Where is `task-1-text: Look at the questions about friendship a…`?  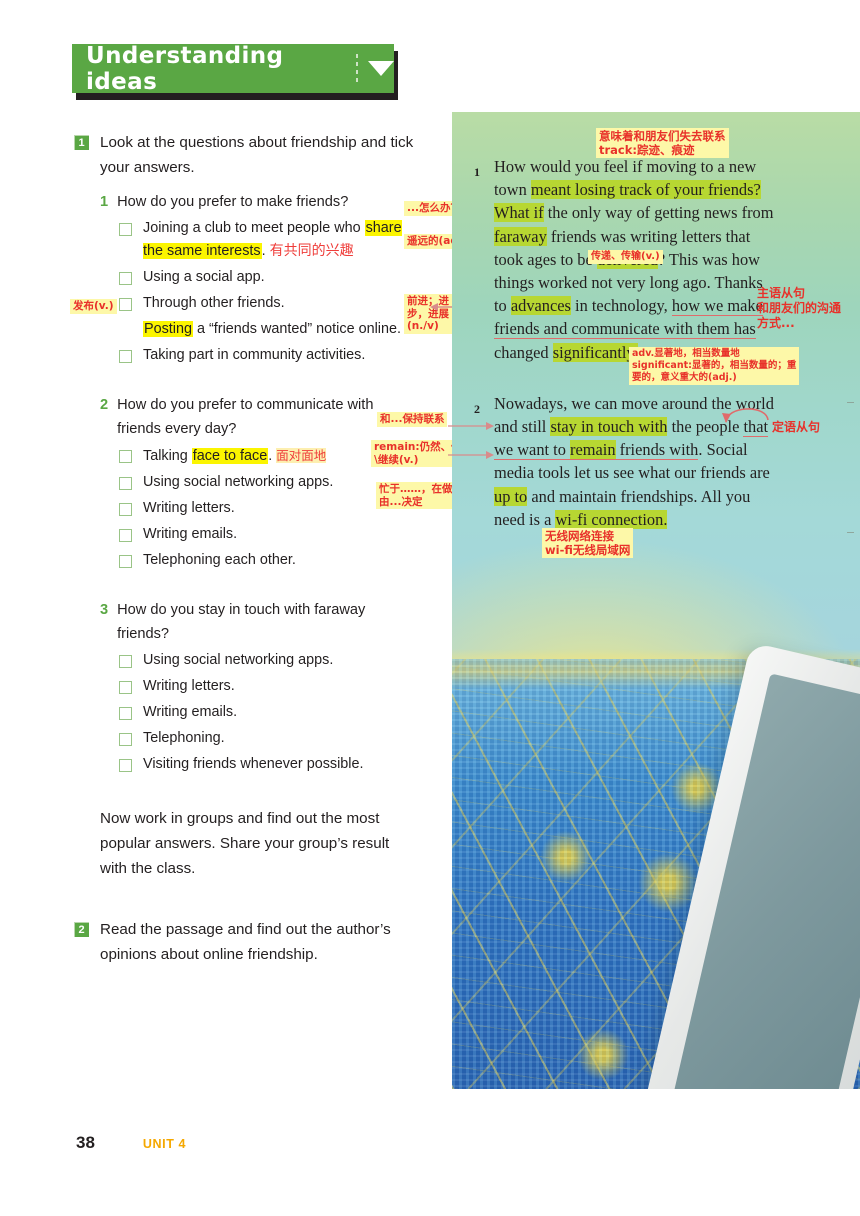
task-1-text: Look at the questions about friendship a… is located at coordinates (257, 155).